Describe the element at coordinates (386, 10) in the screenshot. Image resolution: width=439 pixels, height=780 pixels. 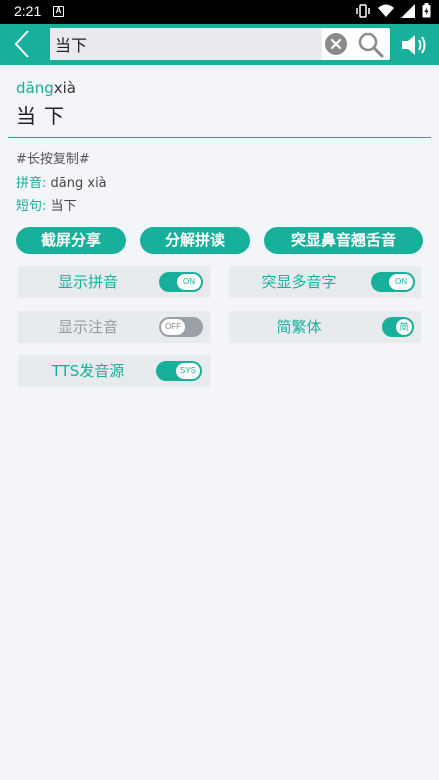
I see `wifi-icon` at that location.